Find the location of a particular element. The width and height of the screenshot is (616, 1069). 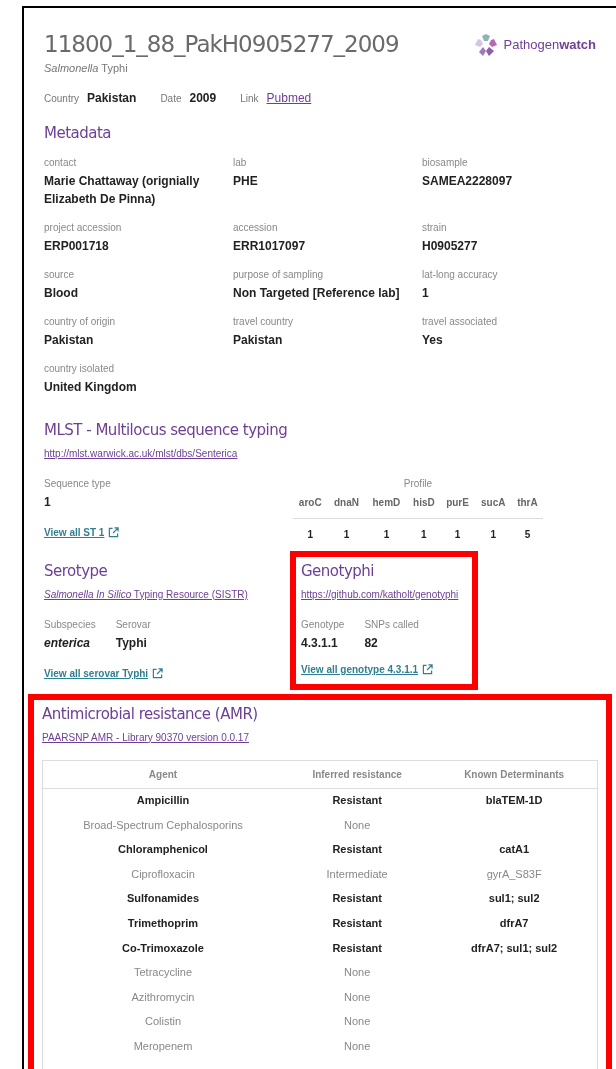

allele-cell: 5 is located at coordinates (527, 530).